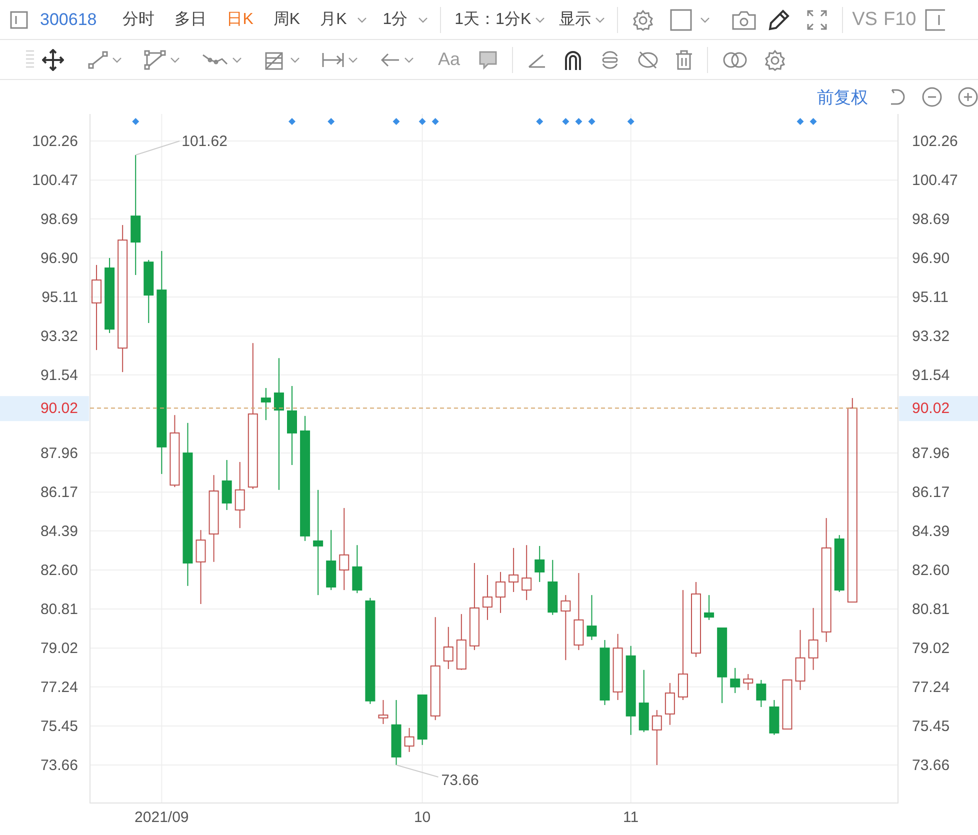 The height and width of the screenshot is (835, 978). What do you see at coordinates (286, 19) in the screenshot?
I see `period-tab: 周K` at bounding box center [286, 19].